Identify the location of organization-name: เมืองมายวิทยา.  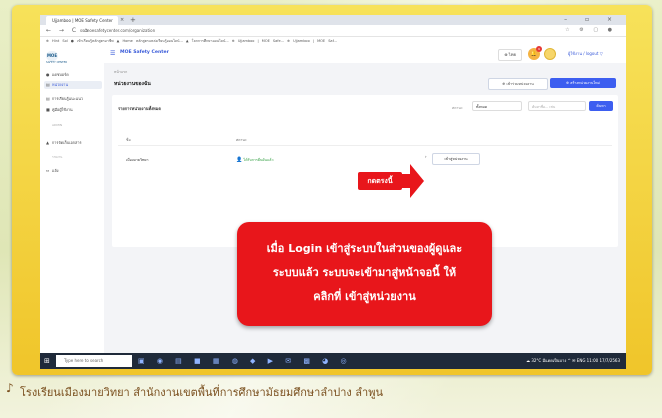
(137, 160).